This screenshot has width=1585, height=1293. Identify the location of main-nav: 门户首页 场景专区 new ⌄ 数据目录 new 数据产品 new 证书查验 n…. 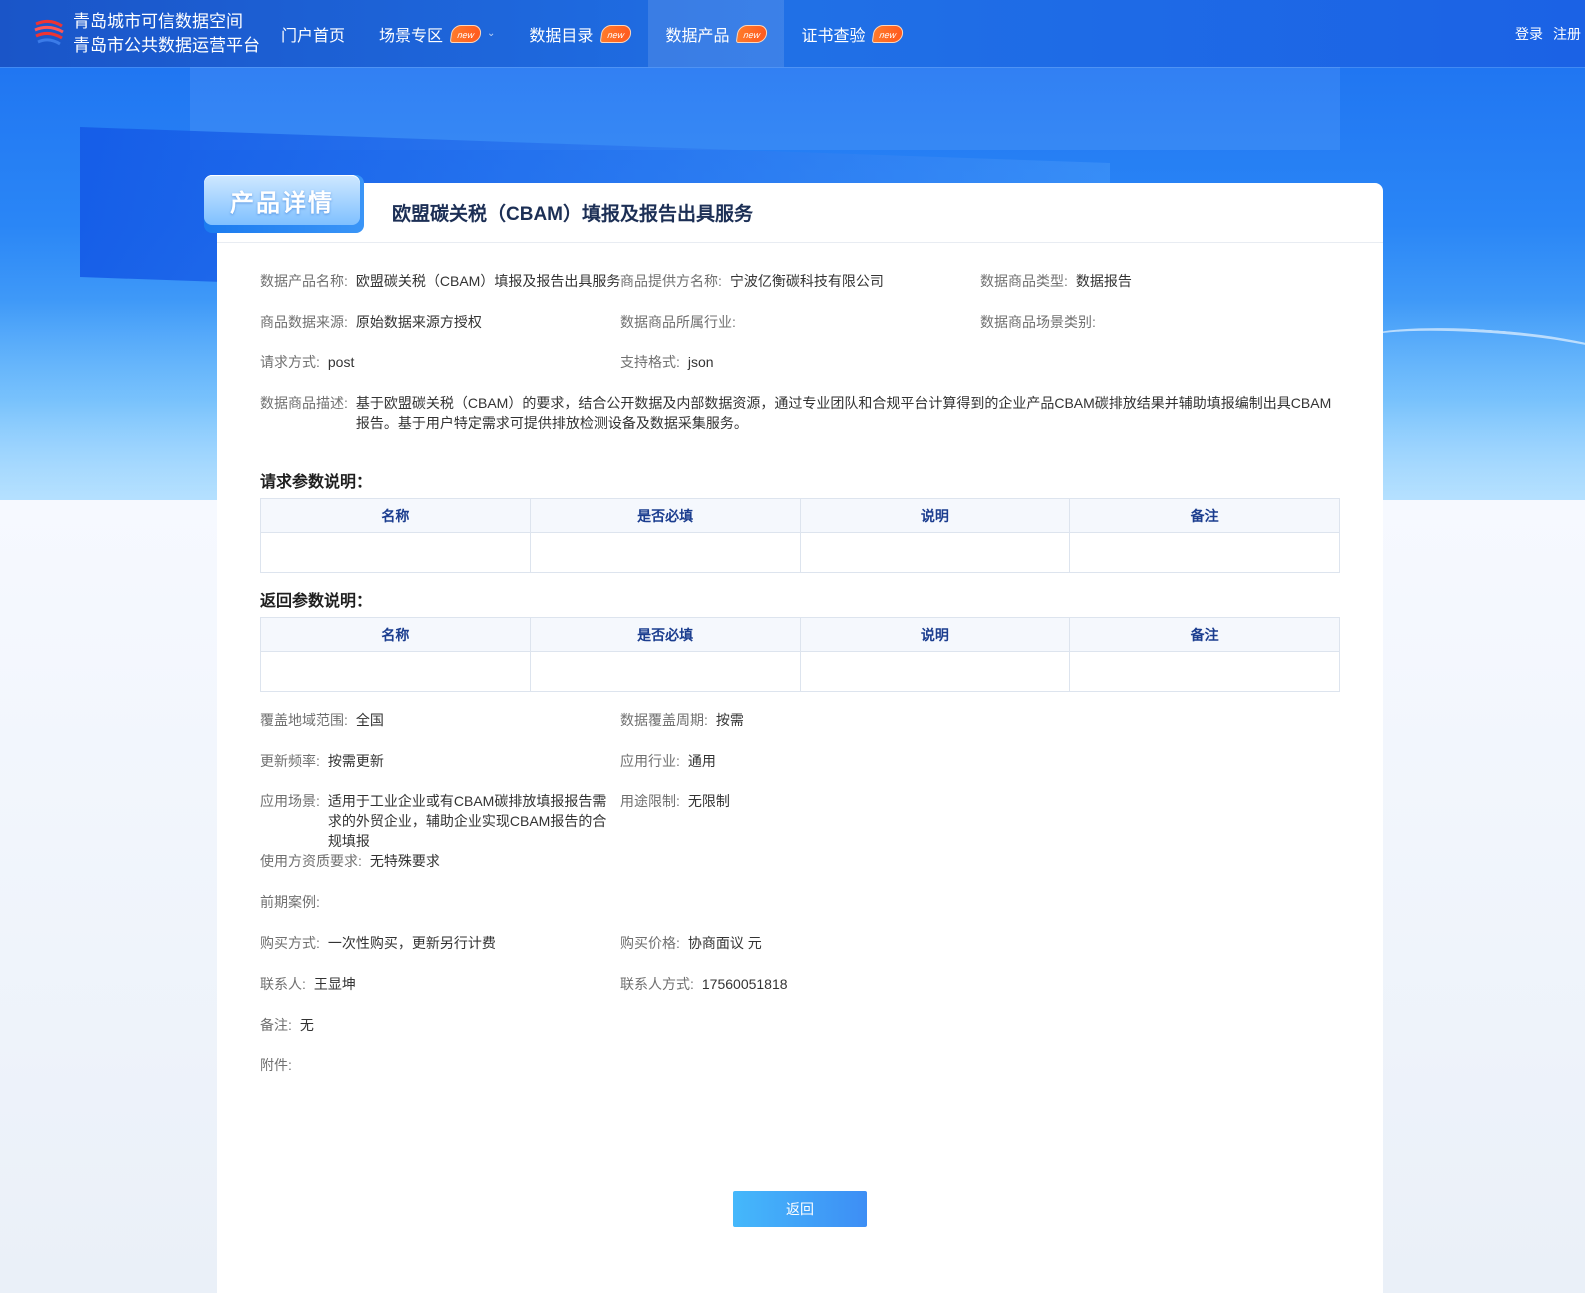
(592, 33).